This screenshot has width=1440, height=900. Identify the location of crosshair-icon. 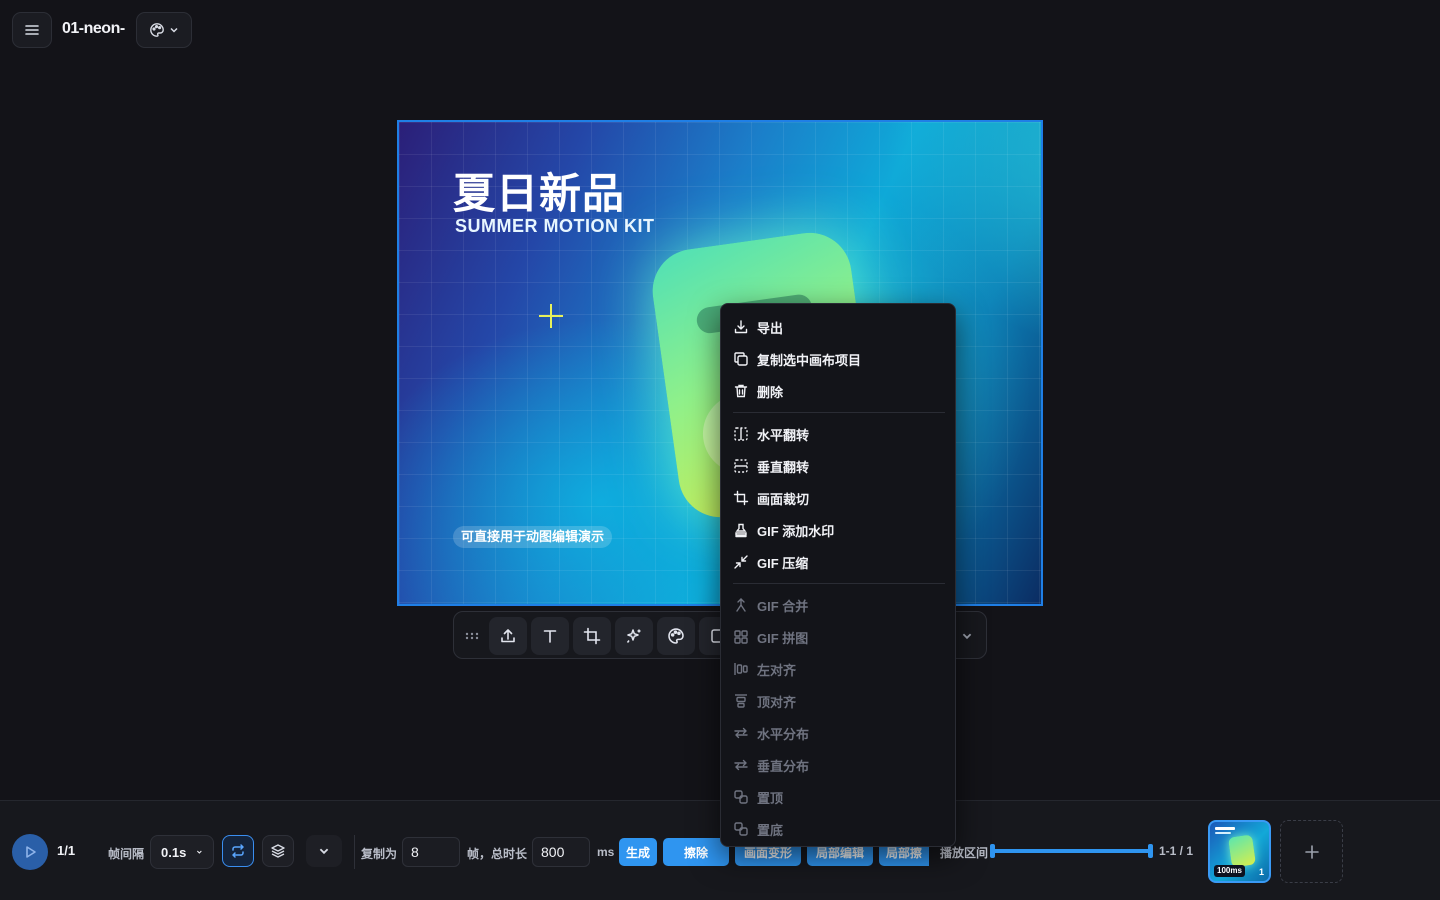
(551, 316).